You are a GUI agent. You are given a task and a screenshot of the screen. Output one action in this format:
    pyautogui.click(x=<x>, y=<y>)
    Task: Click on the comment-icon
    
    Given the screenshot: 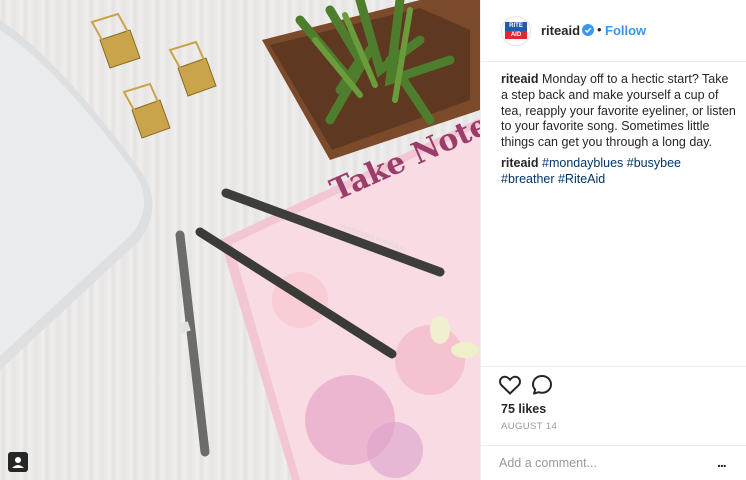 What is the action you would take?
    pyautogui.click(x=542, y=385)
    